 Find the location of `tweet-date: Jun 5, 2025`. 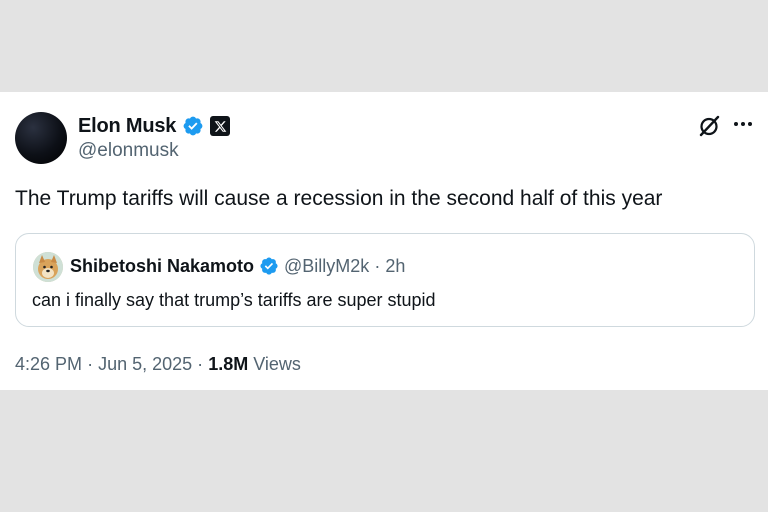

tweet-date: Jun 5, 2025 is located at coordinates (145, 364).